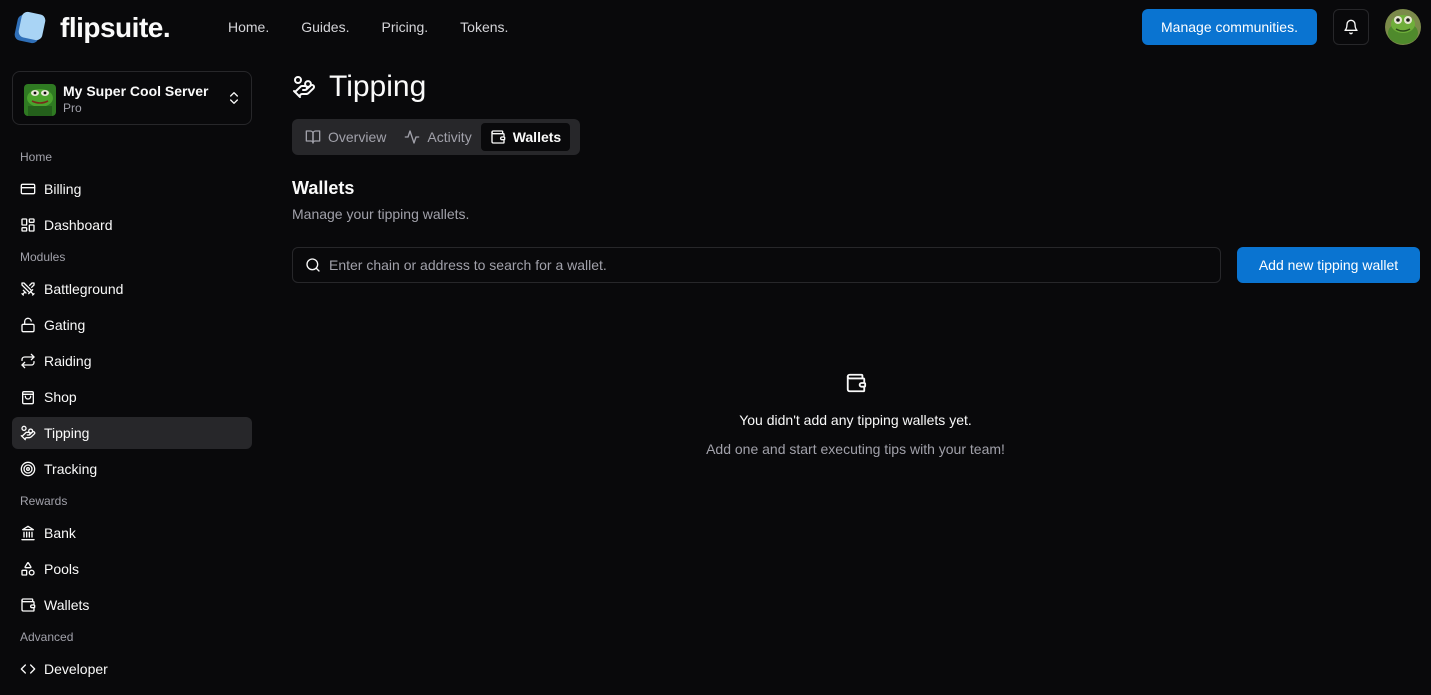  Describe the element at coordinates (67, 605) in the screenshot. I see `sidebar-item-label: Wallets` at that location.